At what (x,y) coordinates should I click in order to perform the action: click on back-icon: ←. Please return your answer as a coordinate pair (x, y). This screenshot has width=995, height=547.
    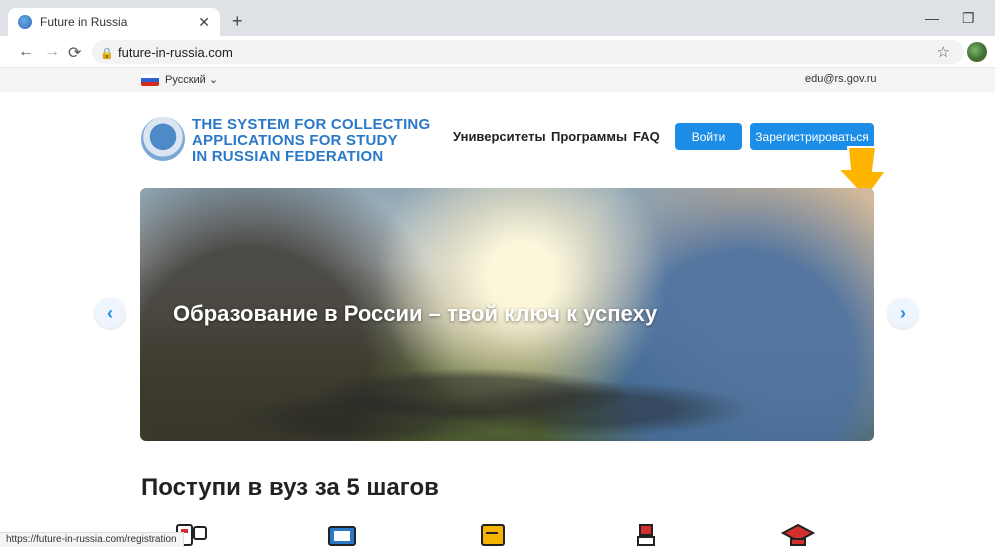
    Looking at the image, I should click on (26, 52).